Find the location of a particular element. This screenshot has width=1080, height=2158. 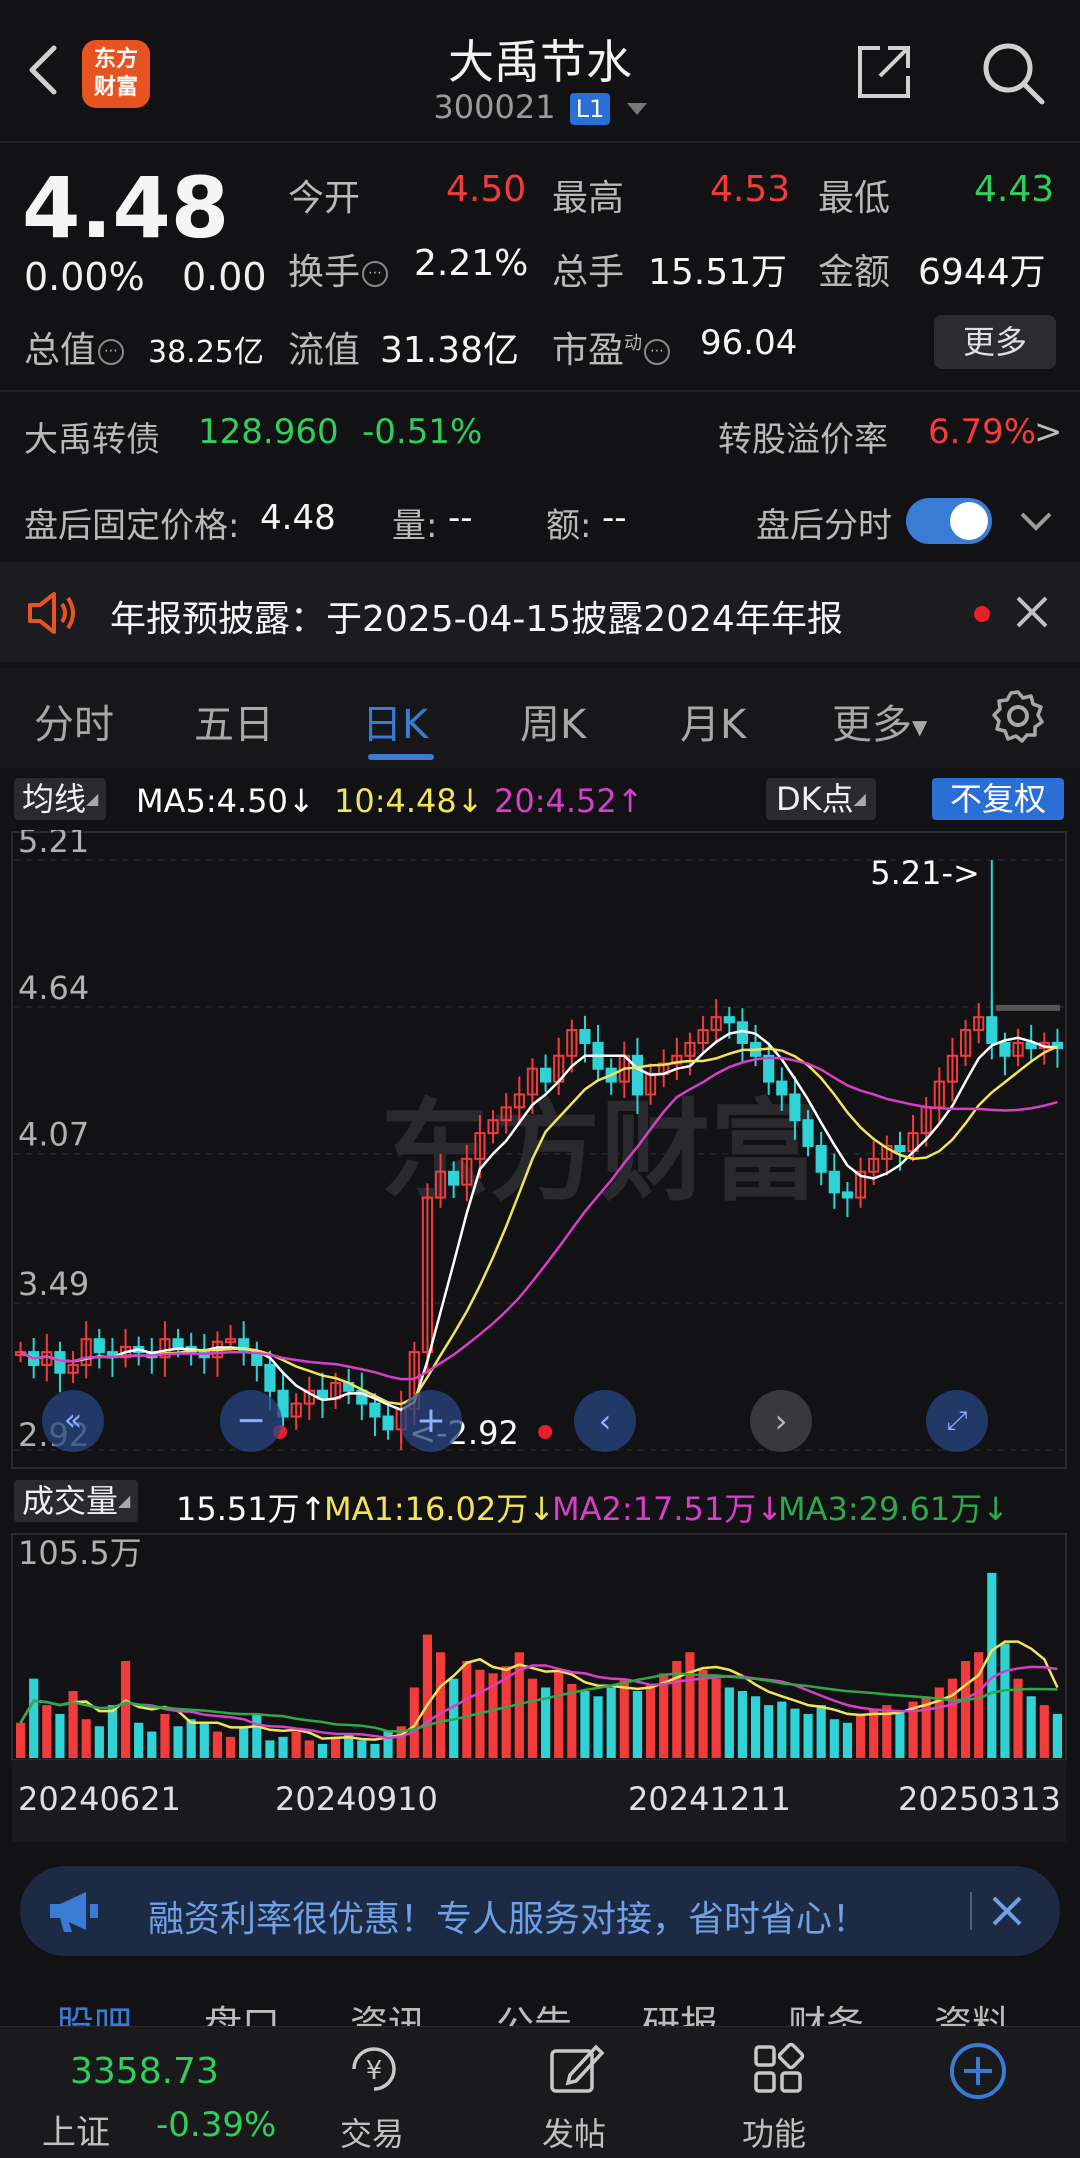

ma-selector: 均线◢ is located at coordinates (60, 799).